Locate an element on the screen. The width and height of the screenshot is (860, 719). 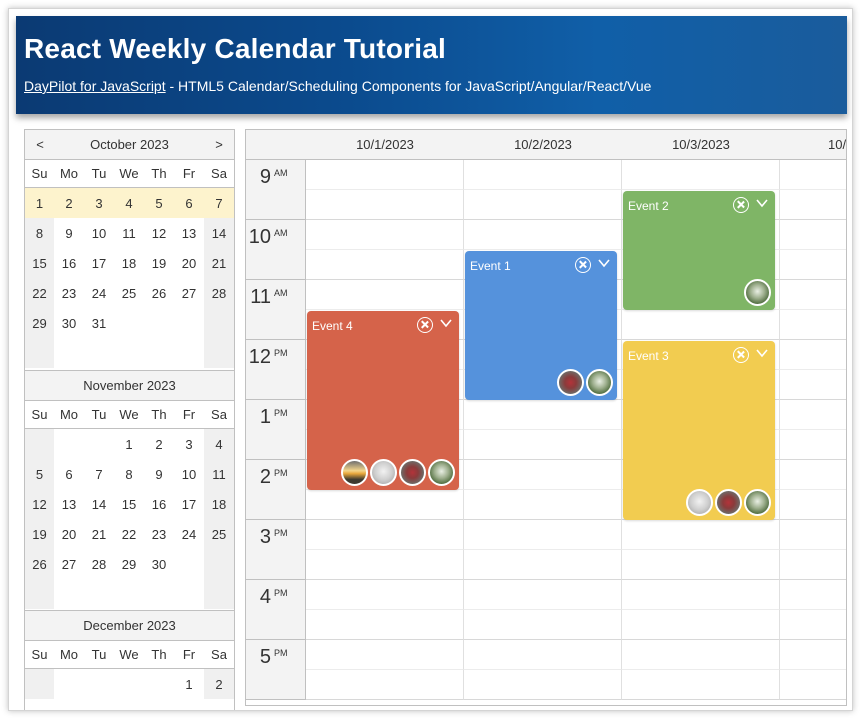
navigator-next-button: > is located at coordinates (219, 144).